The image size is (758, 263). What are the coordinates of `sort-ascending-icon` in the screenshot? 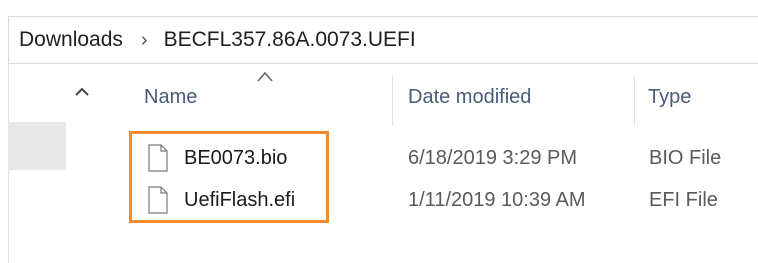 It's located at (265, 76).